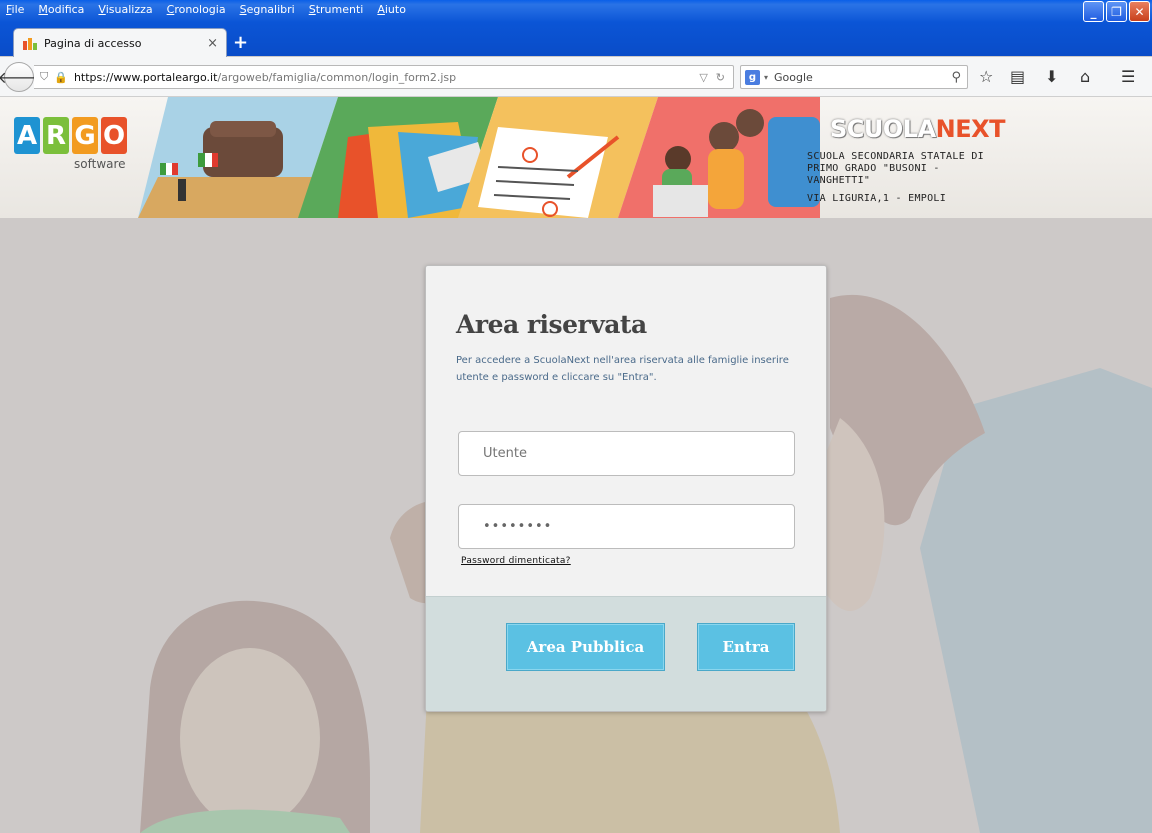  Describe the element at coordinates (883, 129) in the screenshot. I see `brand-scuola: SCUOLA` at that location.